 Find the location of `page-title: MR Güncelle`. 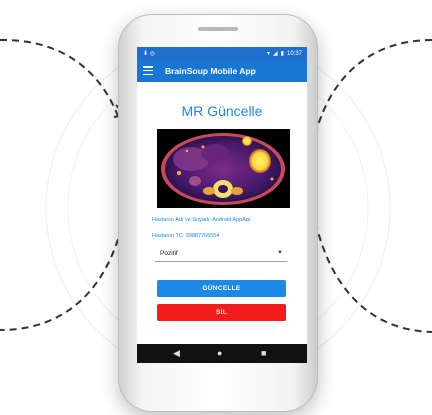

page-title: MR Güncelle is located at coordinates (222, 111).